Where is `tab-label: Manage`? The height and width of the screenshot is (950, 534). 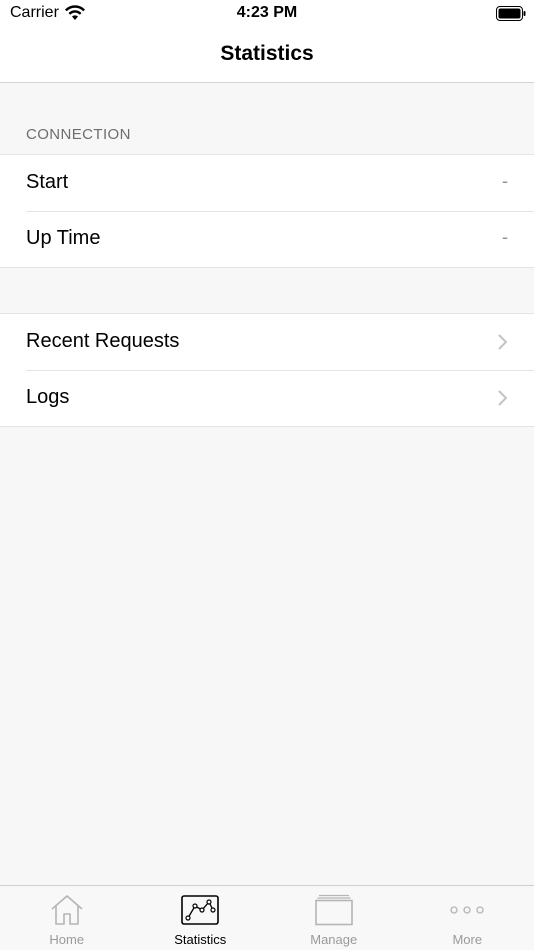
tab-label: Manage is located at coordinates (334, 939).